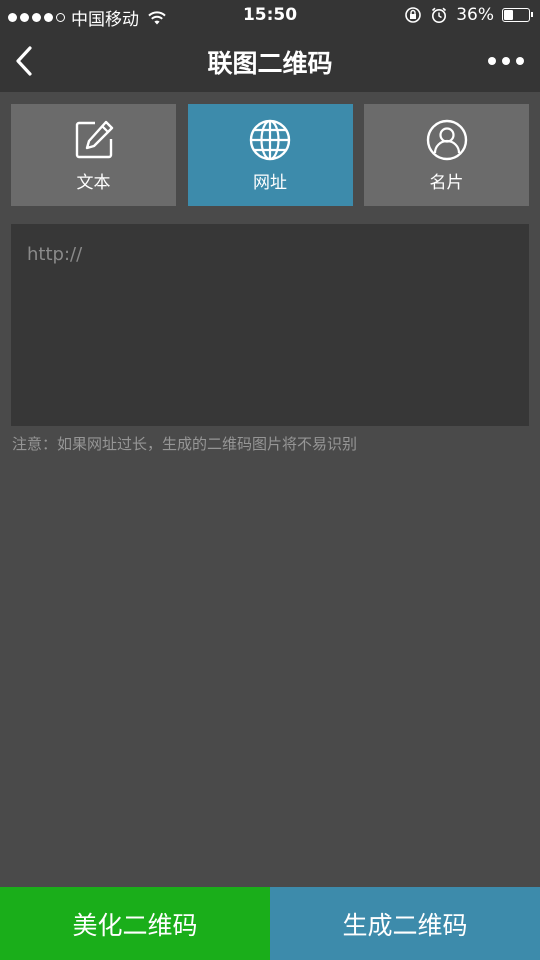 The height and width of the screenshot is (960, 540). Describe the element at coordinates (475, 15) in the screenshot. I see `battery-percent: 36%` at that location.